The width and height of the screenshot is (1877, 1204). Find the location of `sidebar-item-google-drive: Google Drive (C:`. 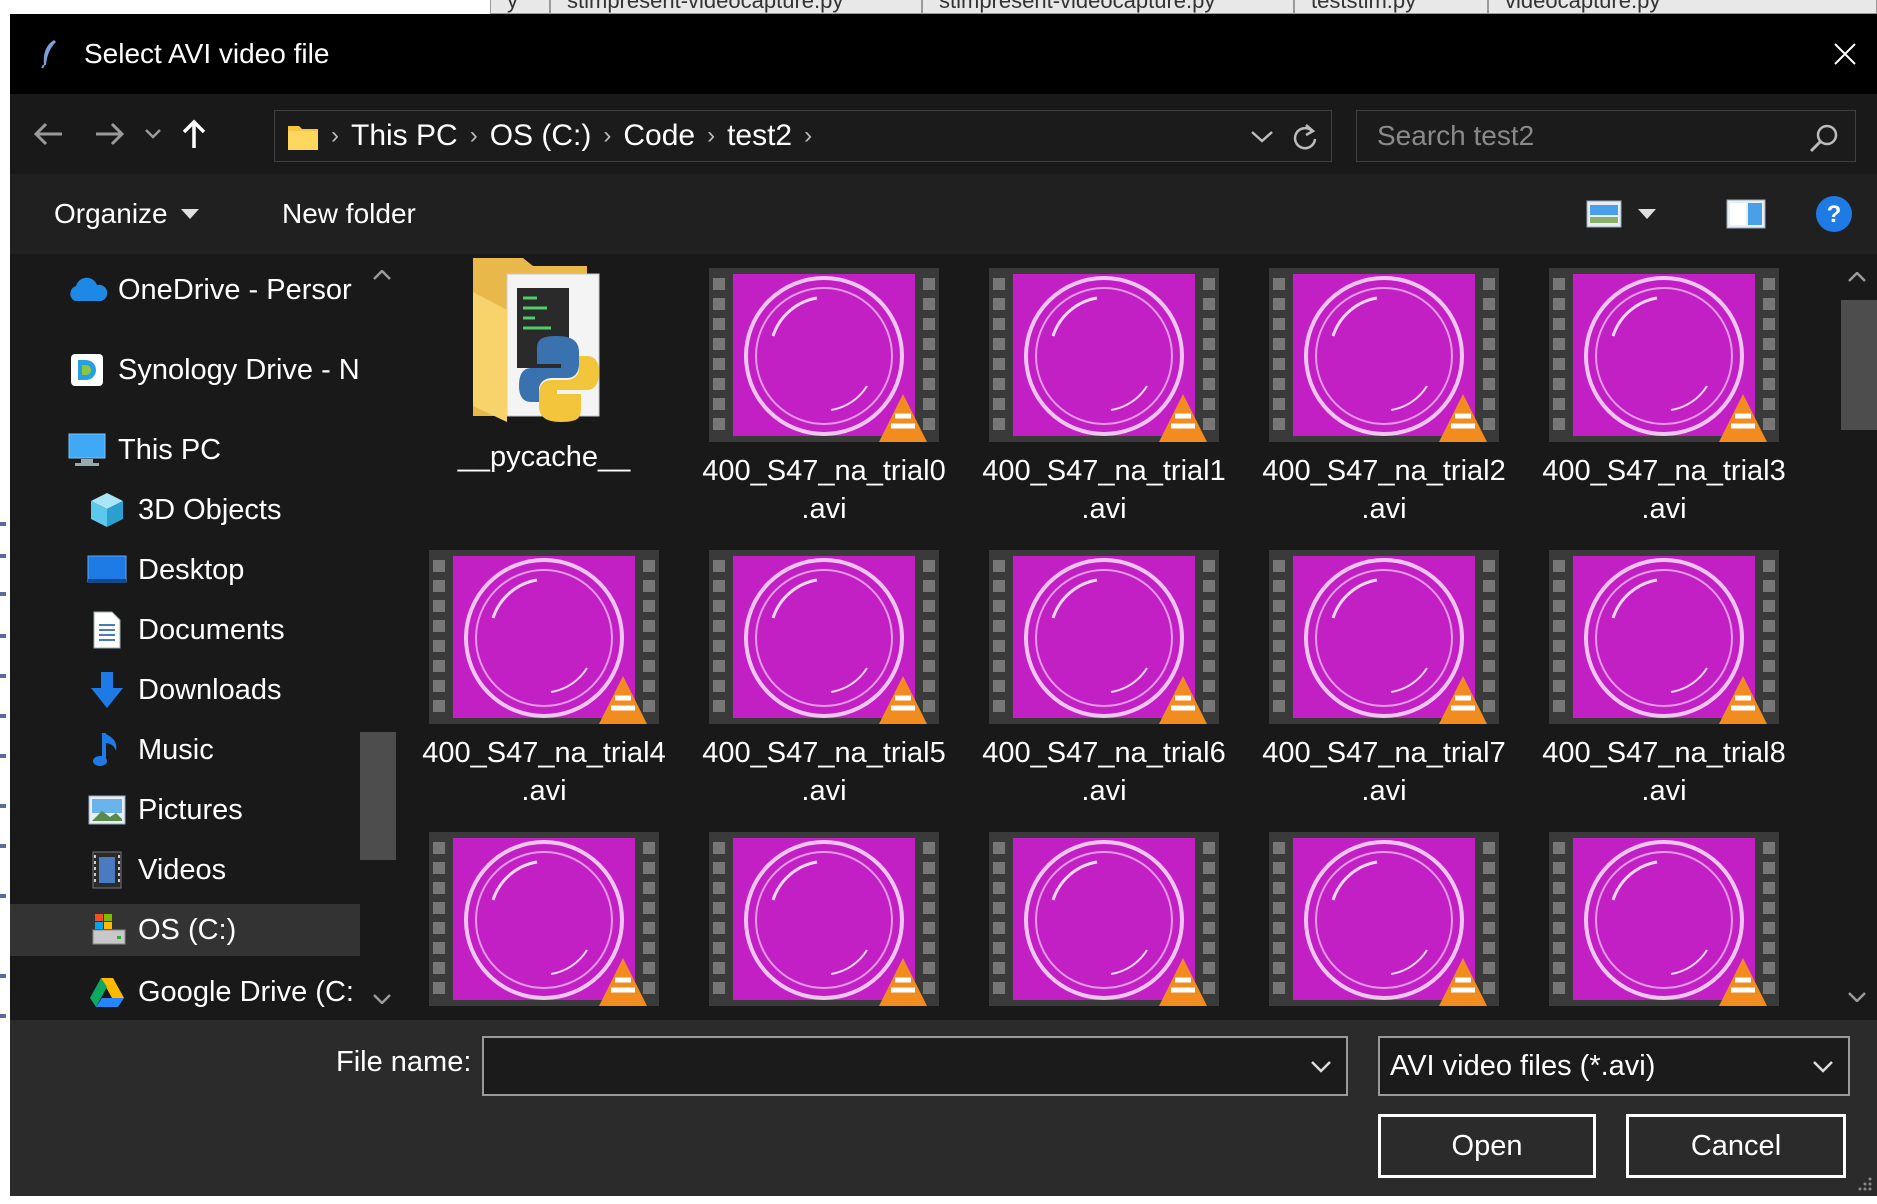

sidebar-item-google-drive: Google Drive (C: is located at coordinates (185, 992).